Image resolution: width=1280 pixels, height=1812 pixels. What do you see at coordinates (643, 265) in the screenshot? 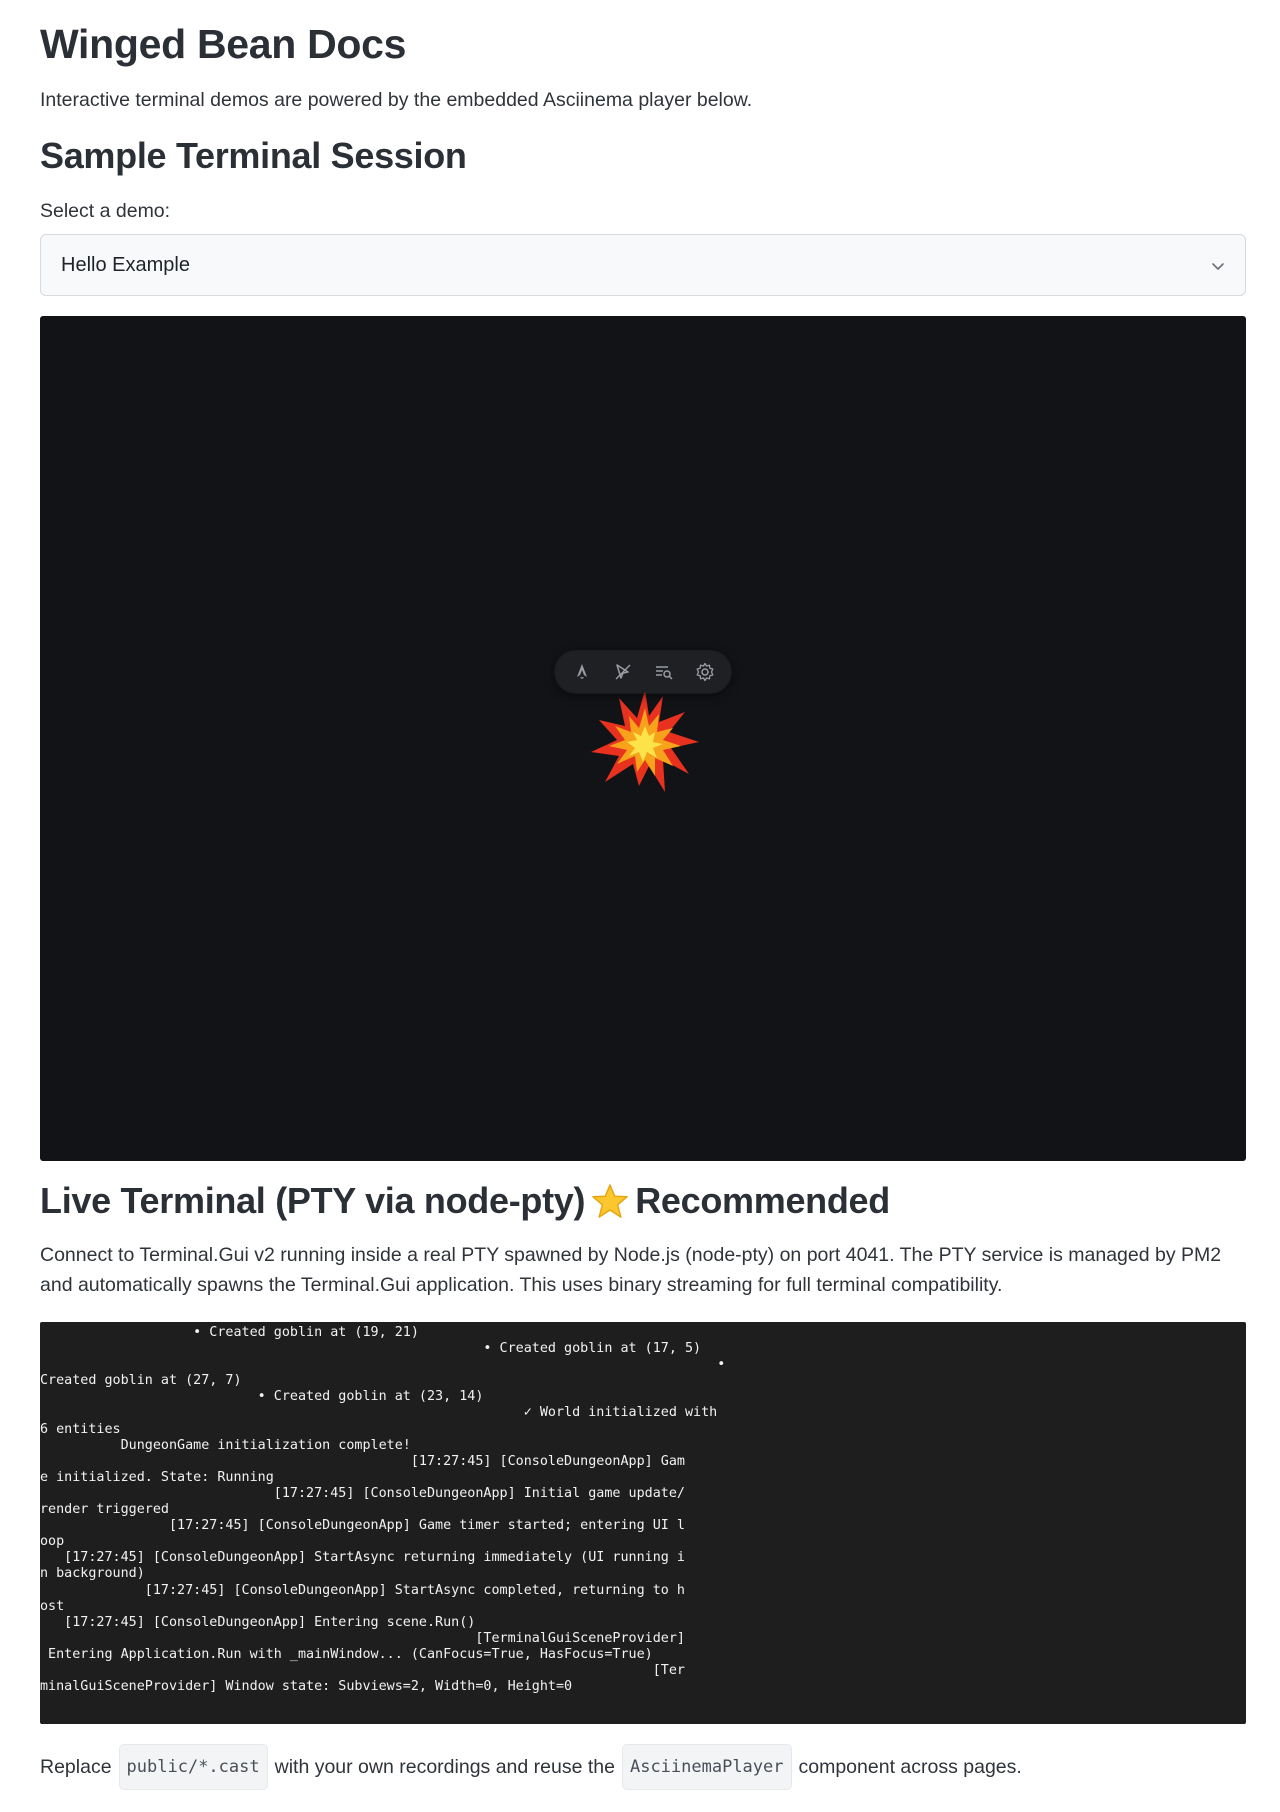
I see `demo-select: Hello Example` at bounding box center [643, 265].